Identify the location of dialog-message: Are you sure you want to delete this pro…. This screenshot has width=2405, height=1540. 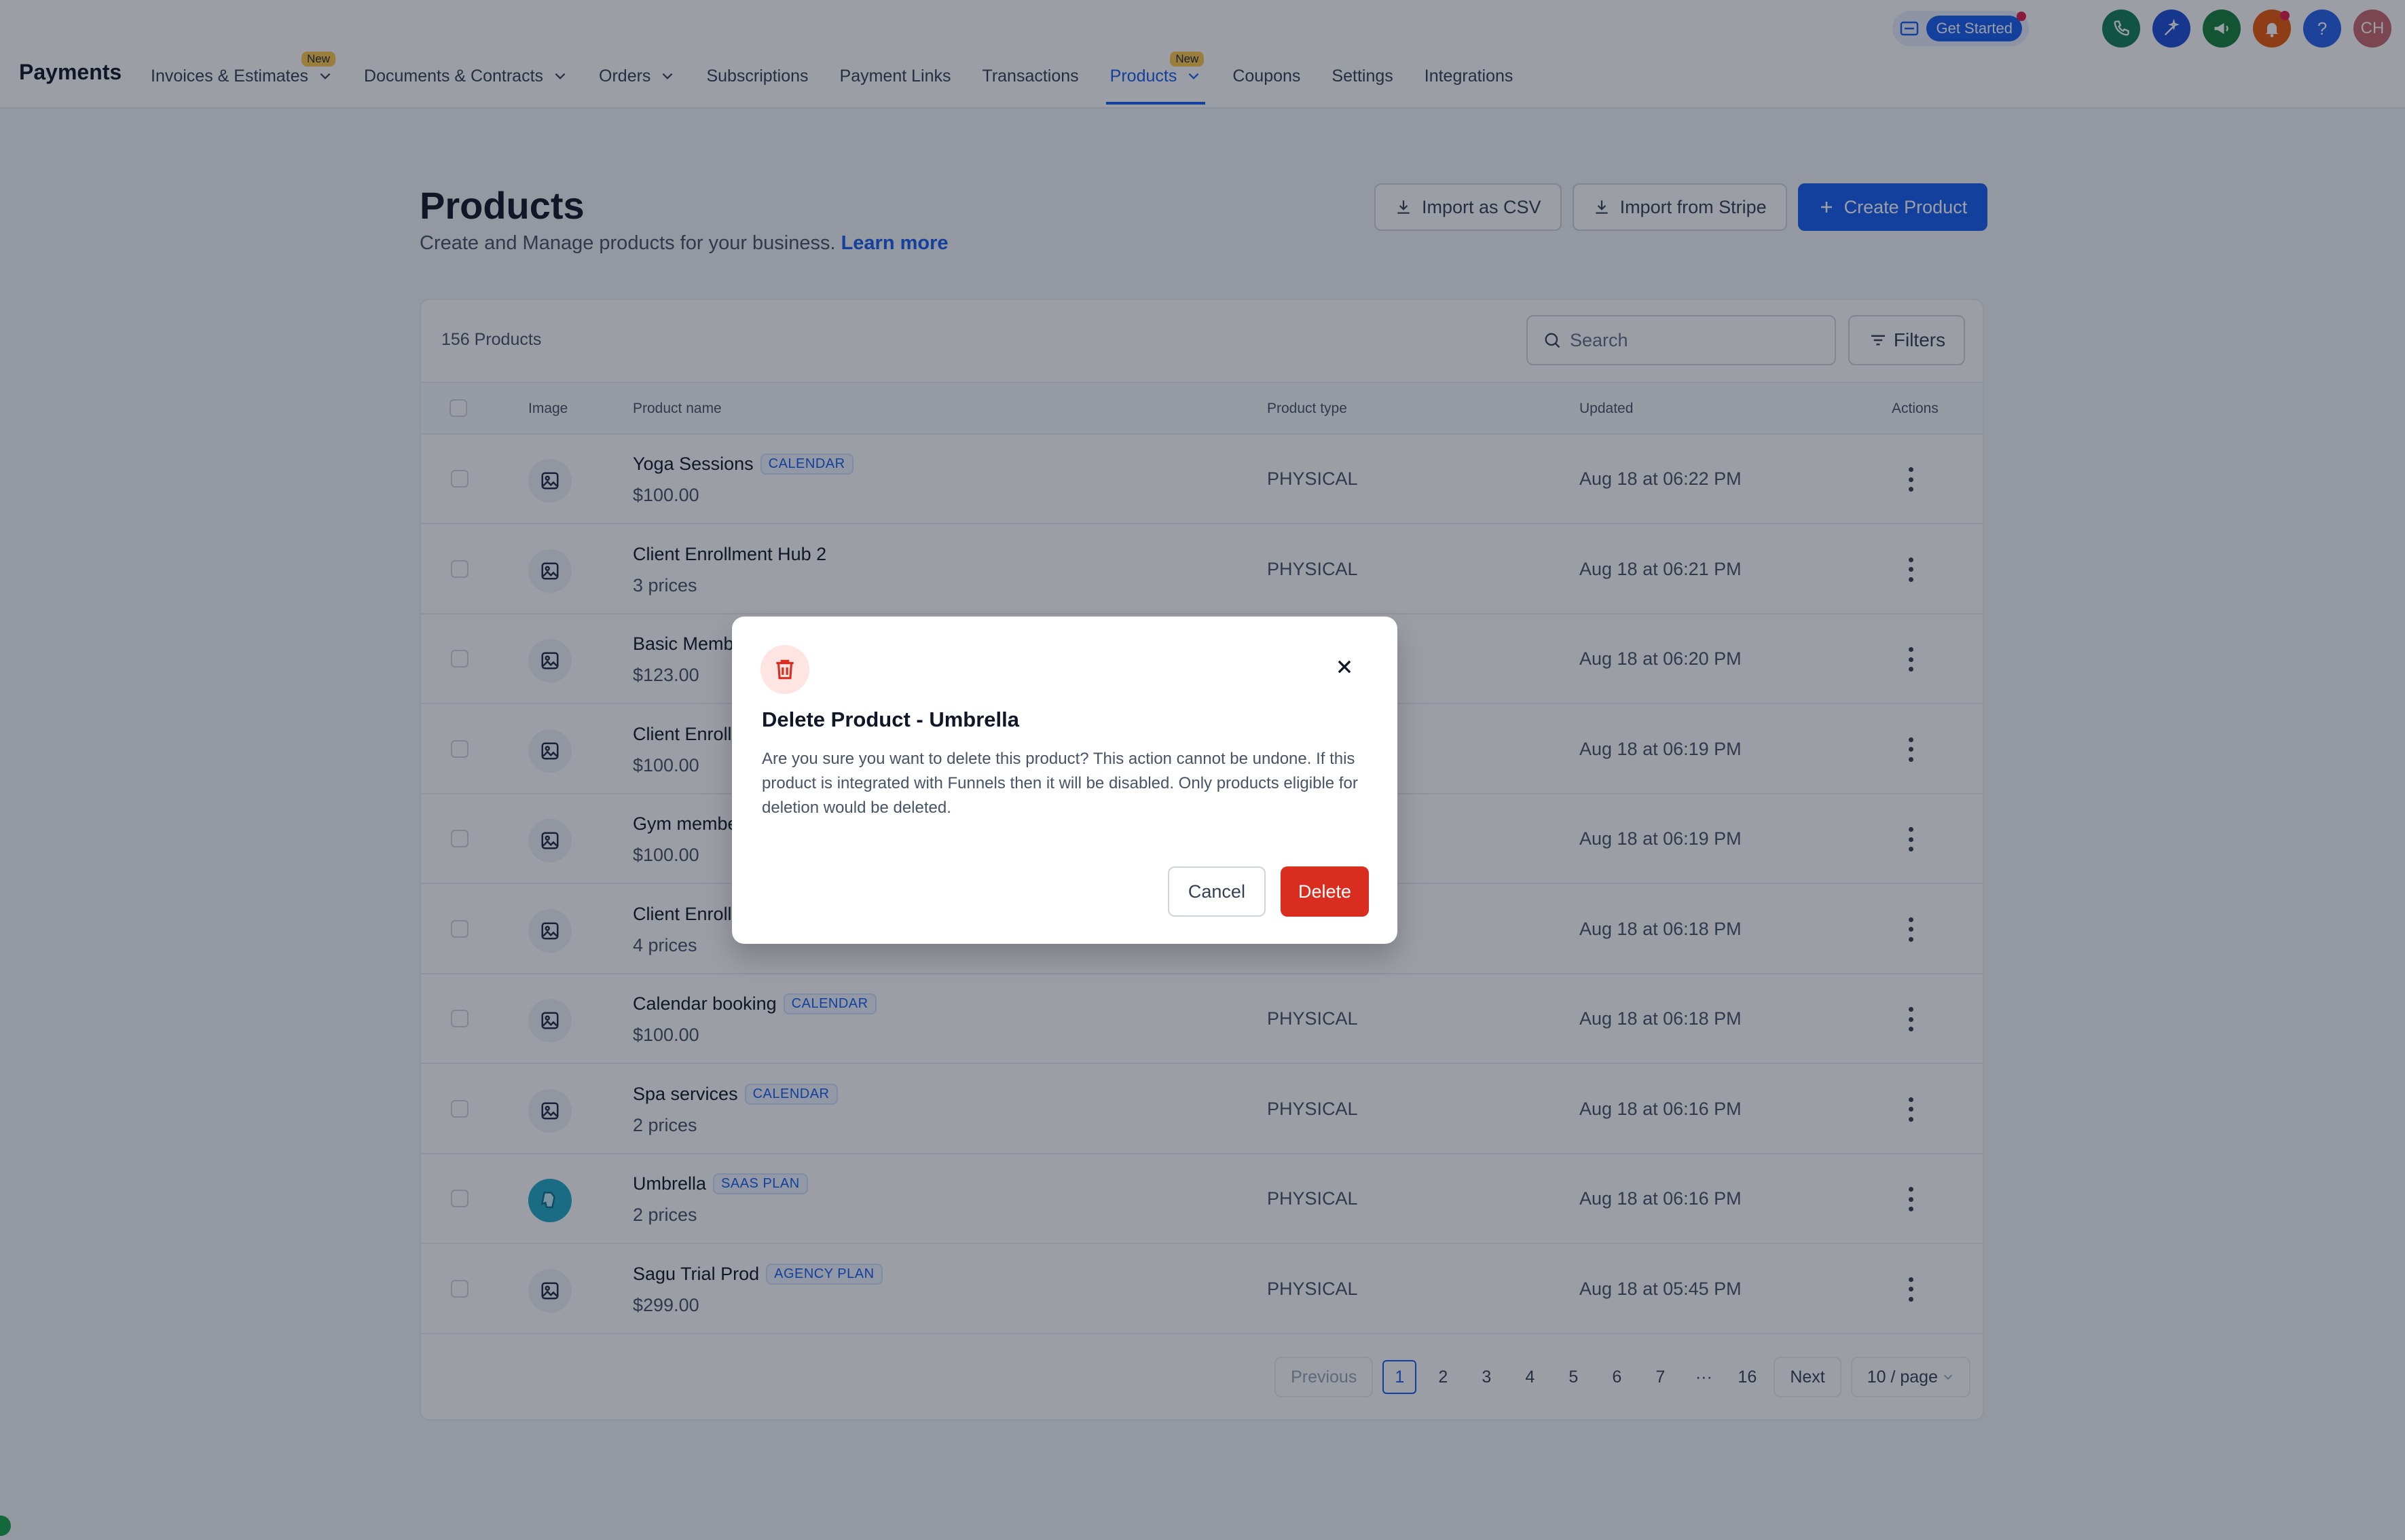
(1060, 783).